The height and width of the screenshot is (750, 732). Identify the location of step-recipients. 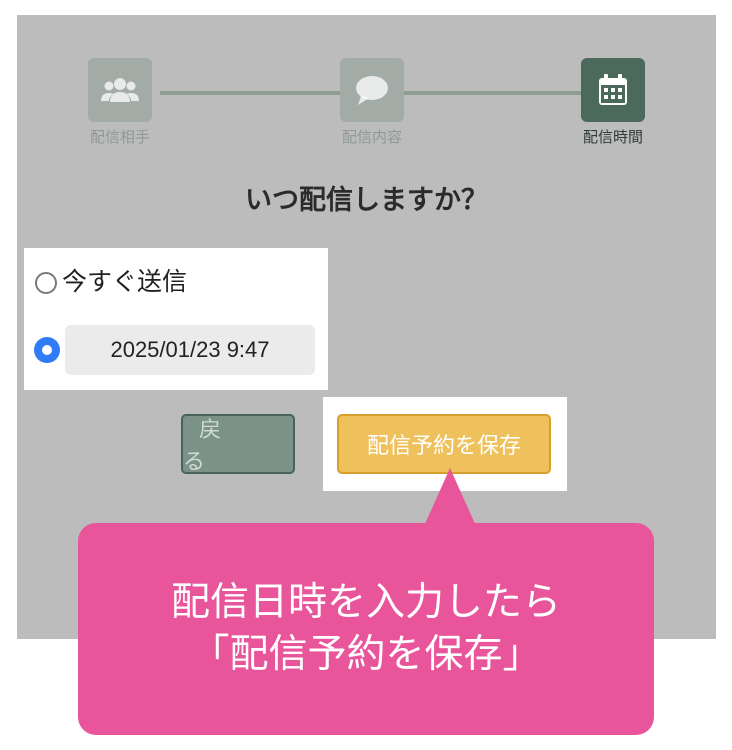
(120, 90).